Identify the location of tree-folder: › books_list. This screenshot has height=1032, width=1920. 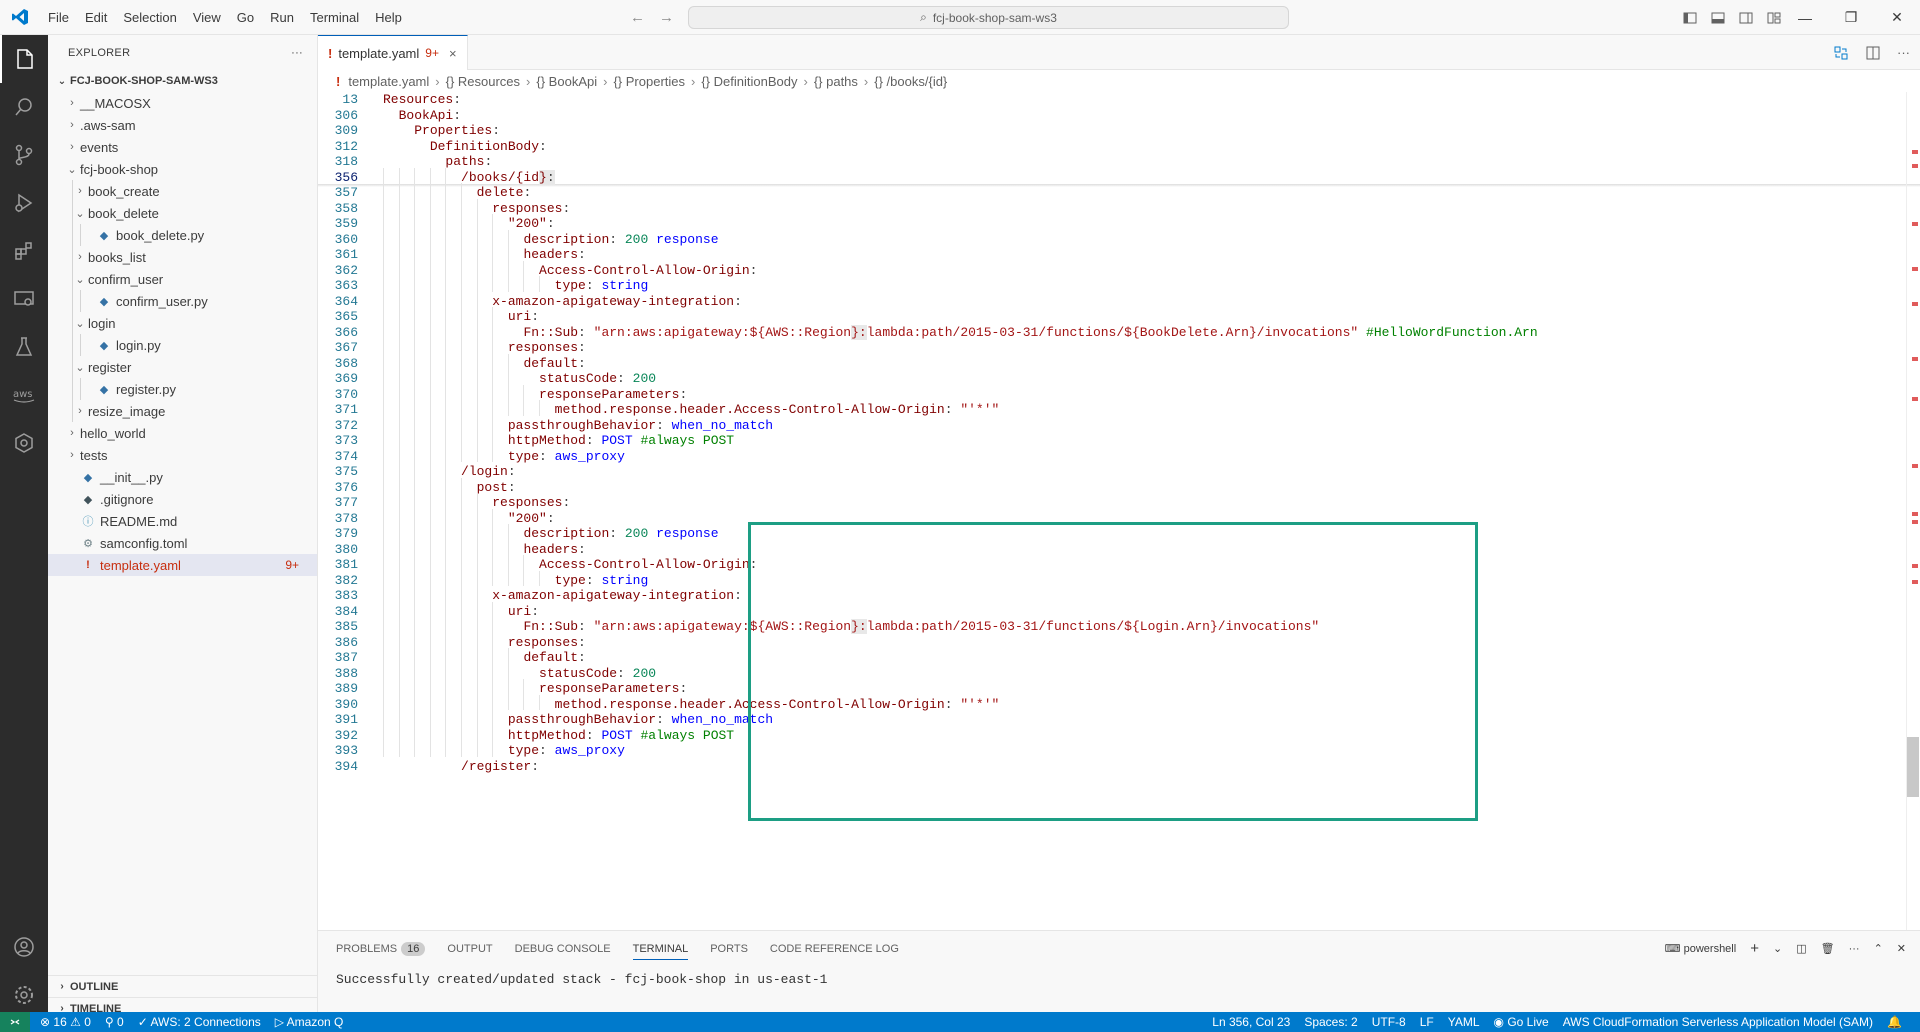
(182, 257).